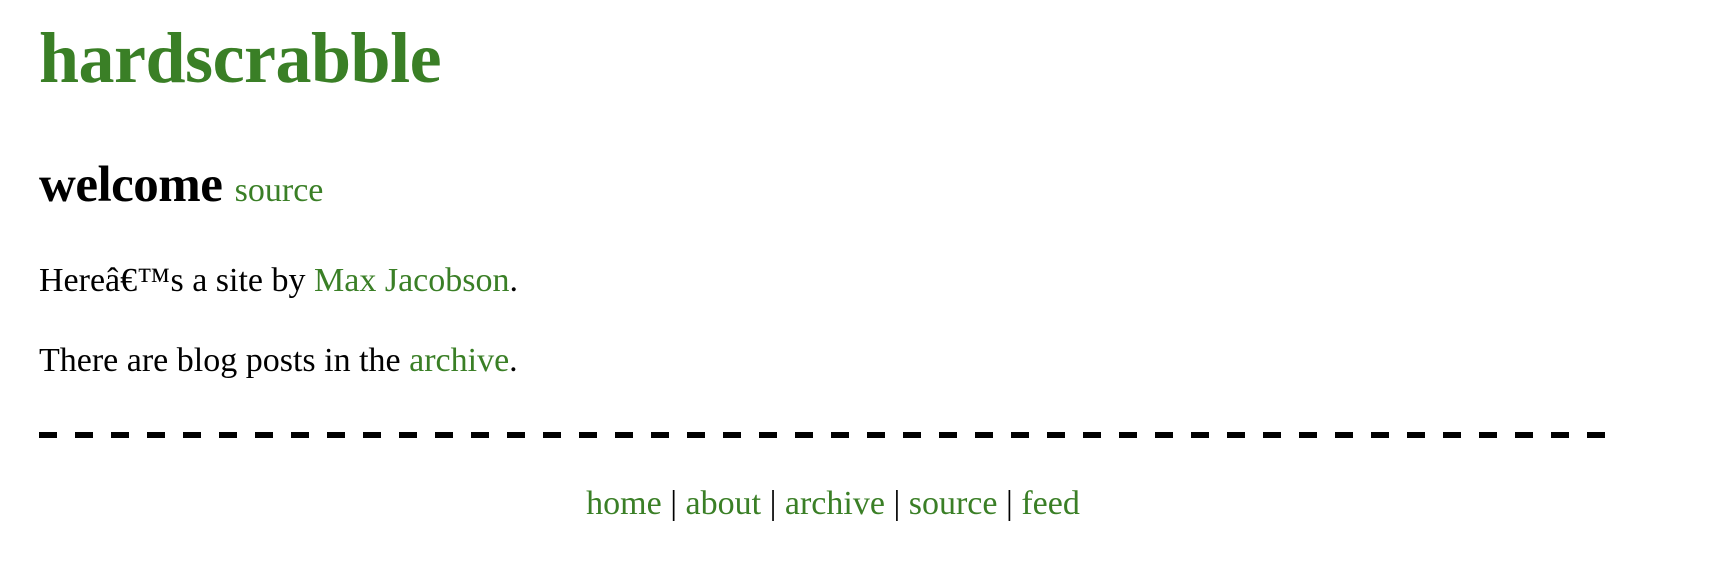 This screenshot has height=572, width=1722. What do you see at coordinates (411, 280) in the screenshot?
I see `author-link: Max Jacobson` at bounding box center [411, 280].